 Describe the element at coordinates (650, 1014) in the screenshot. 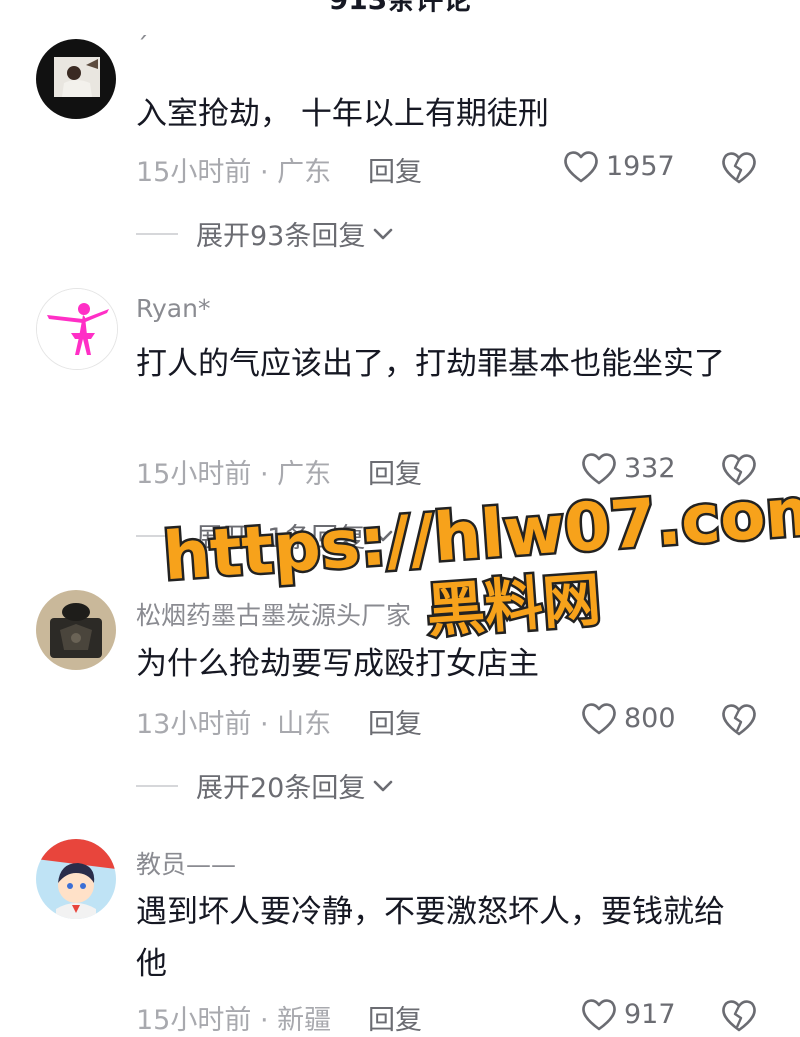

I see `like-count: 917` at that location.